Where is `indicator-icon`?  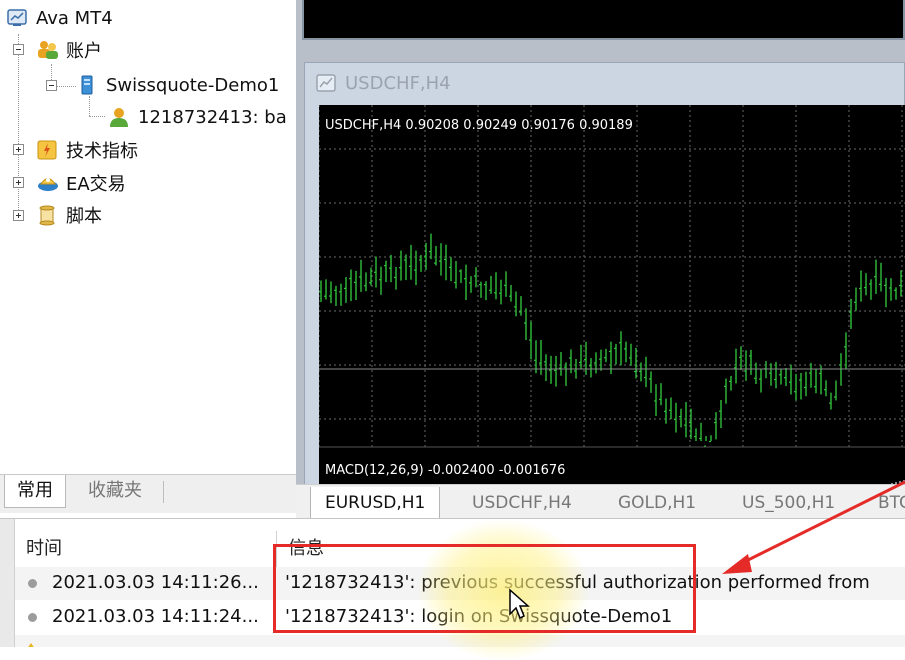 indicator-icon is located at coordinates (47, 150).